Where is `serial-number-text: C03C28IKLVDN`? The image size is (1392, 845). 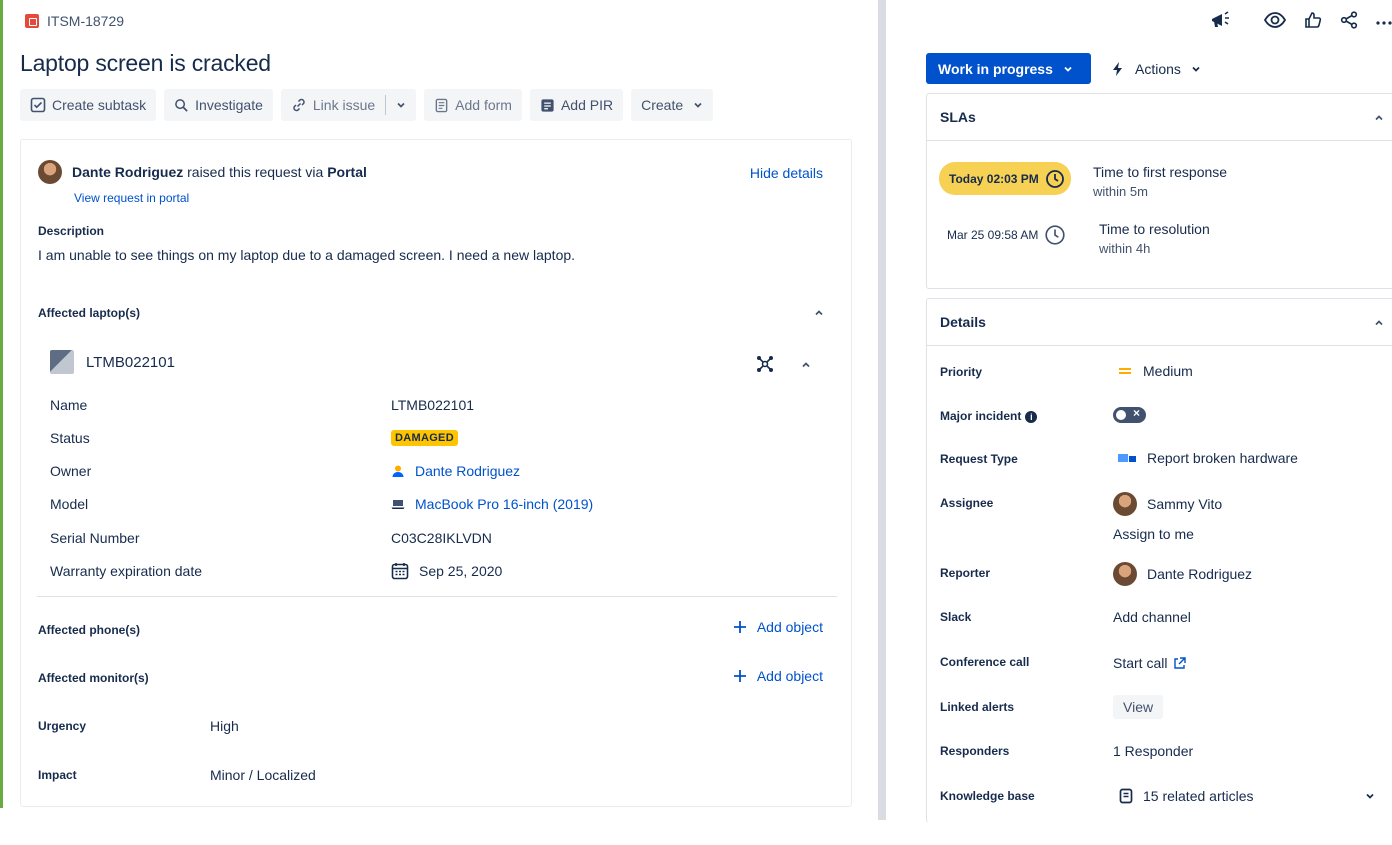 serial-number-text: C03C28IKLVDN is located at coordinates (441, 538).